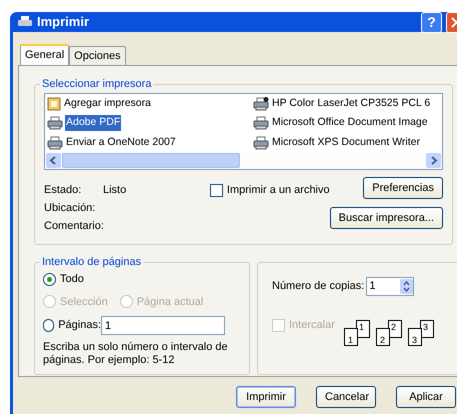  What do you see at coordinates (312, 325) in the screenshot?
I see `checkbox-label: Intercalar` at bounding box center [312, 325].